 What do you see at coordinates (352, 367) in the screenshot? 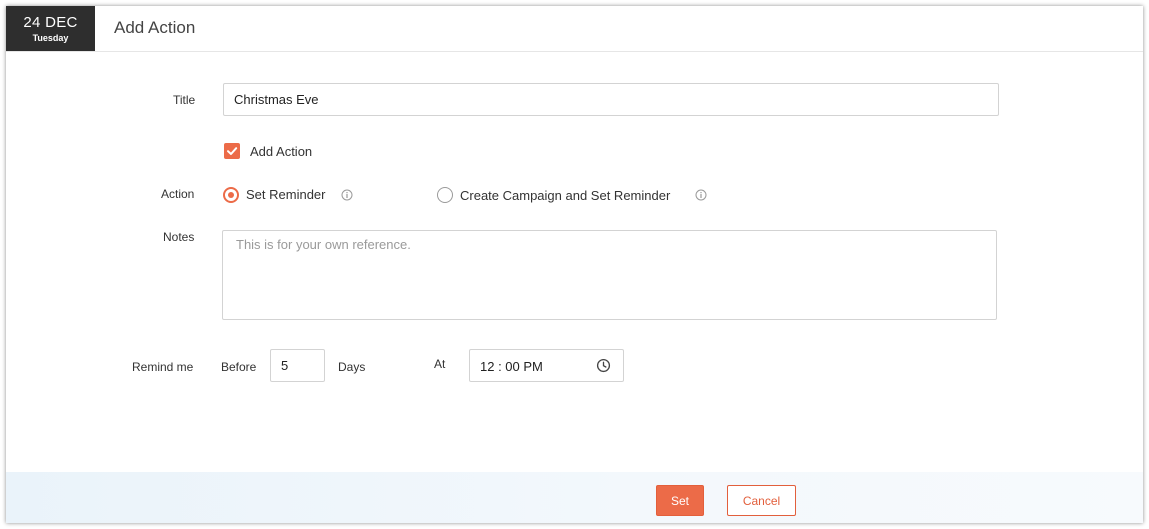
I see `days-label: Days` at bounding box center [352, 367].